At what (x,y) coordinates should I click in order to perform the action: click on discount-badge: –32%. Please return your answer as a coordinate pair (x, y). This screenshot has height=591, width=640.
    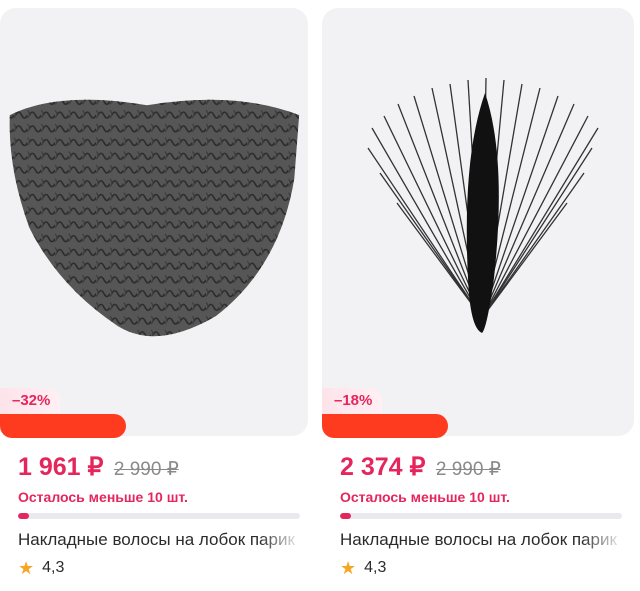
    Looking at the image, I should click on (30, 401).